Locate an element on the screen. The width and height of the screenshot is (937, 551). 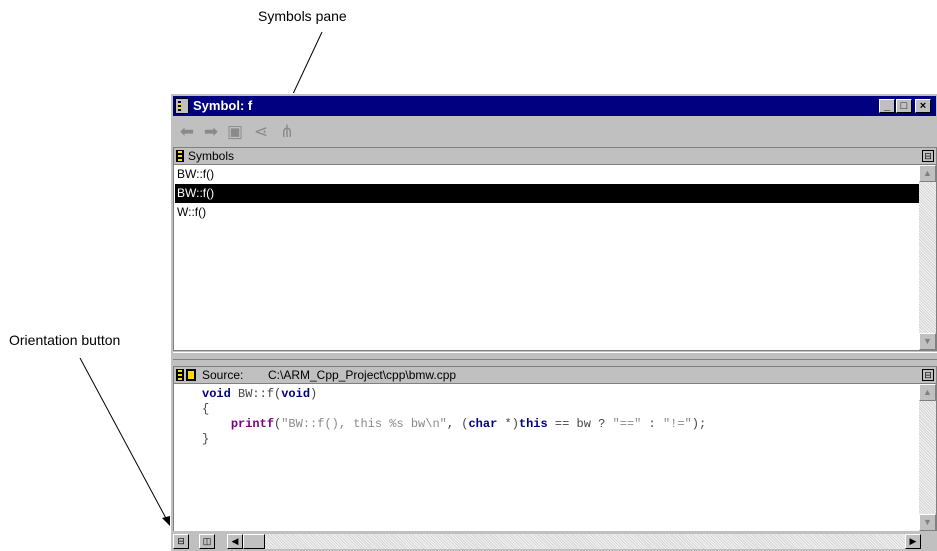
code-token: ) is located at coordinates (314, 394).